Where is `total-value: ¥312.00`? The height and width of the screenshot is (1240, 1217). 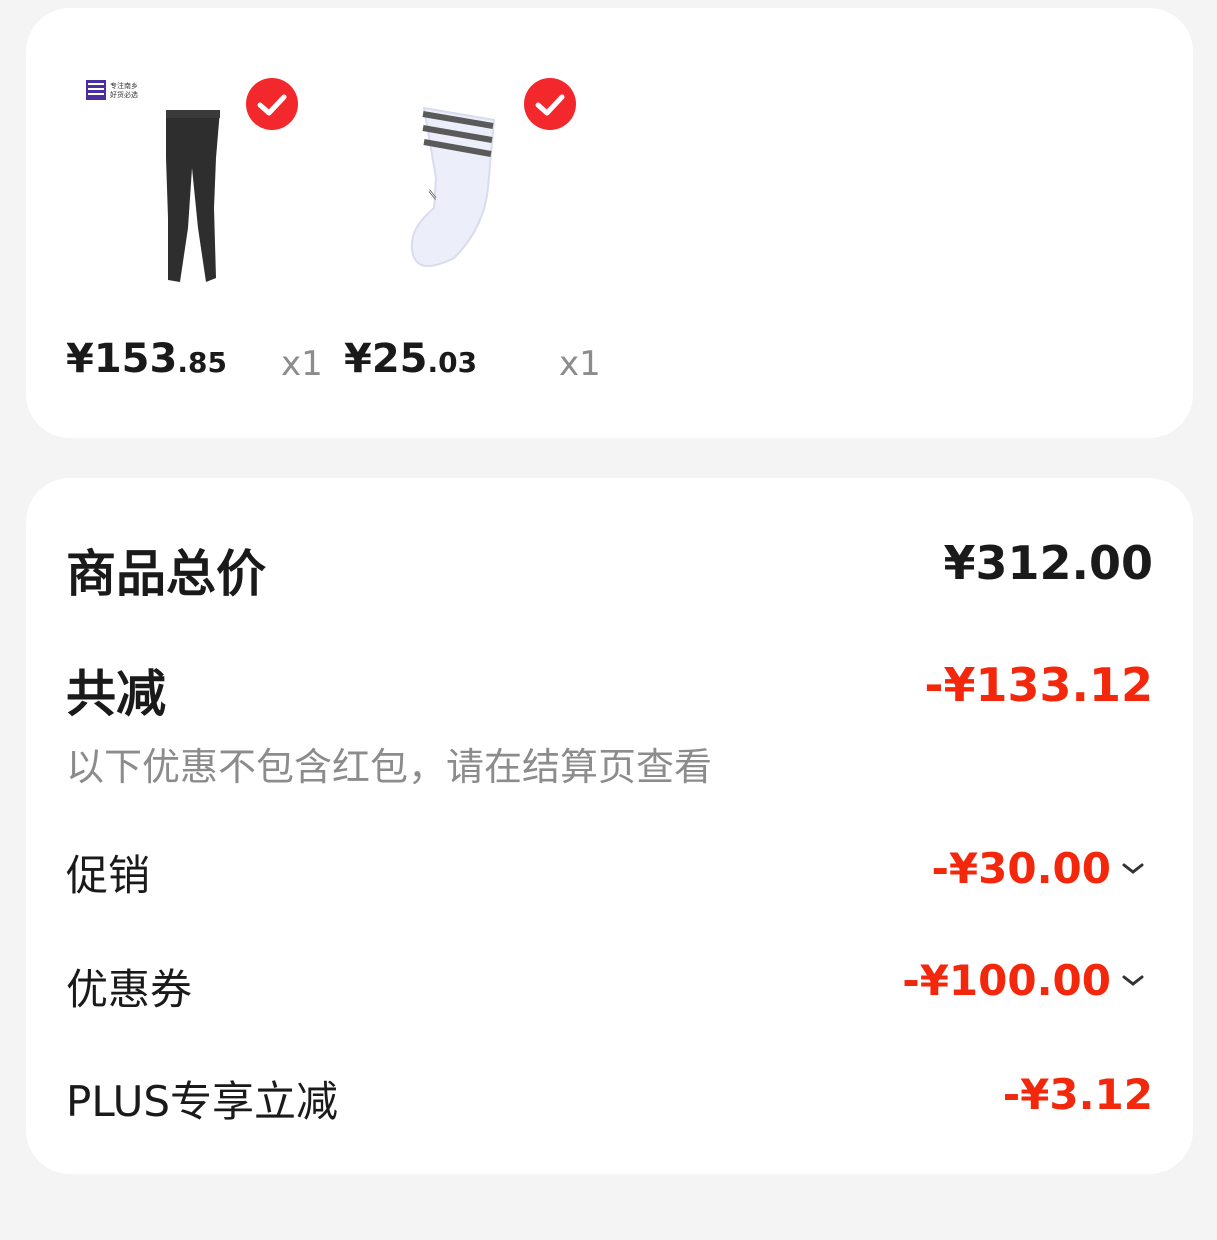 total-value: ¥312.00 is located at coordinates (1048, 563).